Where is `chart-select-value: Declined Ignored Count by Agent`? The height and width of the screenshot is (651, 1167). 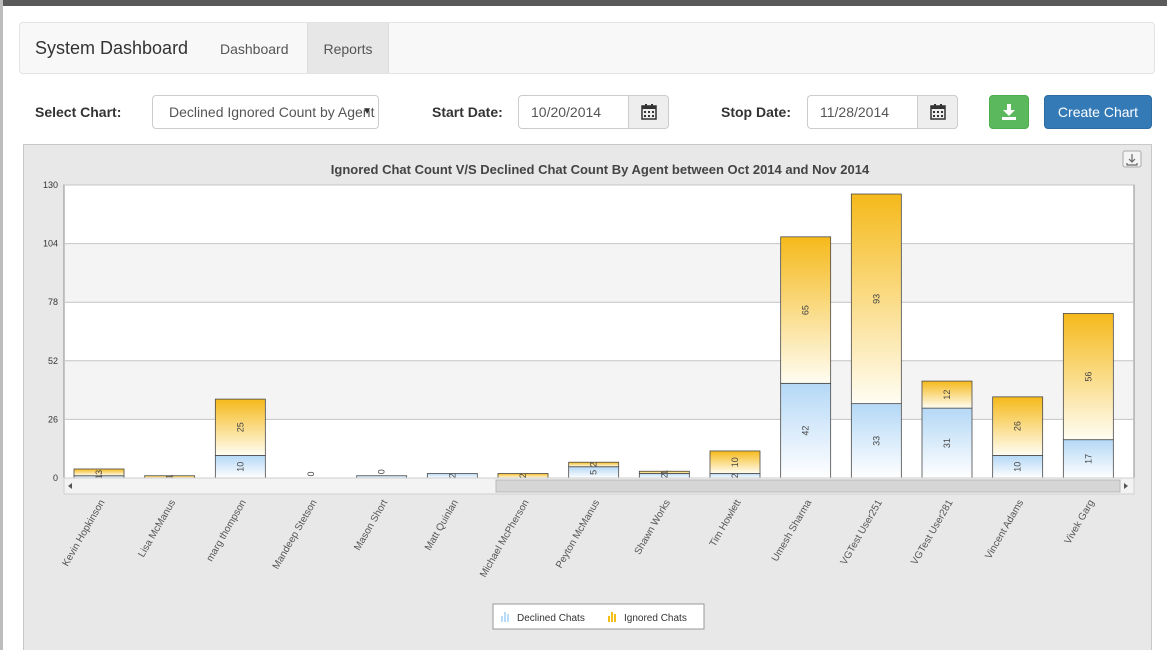 chart-select-value: Declined Ignored Count by Agent is located at coordinates (272, 112).